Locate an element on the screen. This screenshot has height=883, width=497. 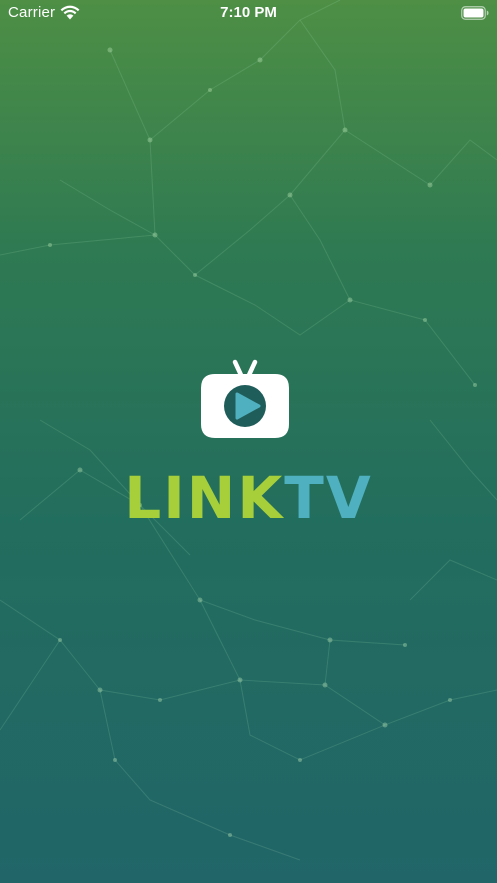
app-wordmark: LINKTV is located at coordinates (248, 498).